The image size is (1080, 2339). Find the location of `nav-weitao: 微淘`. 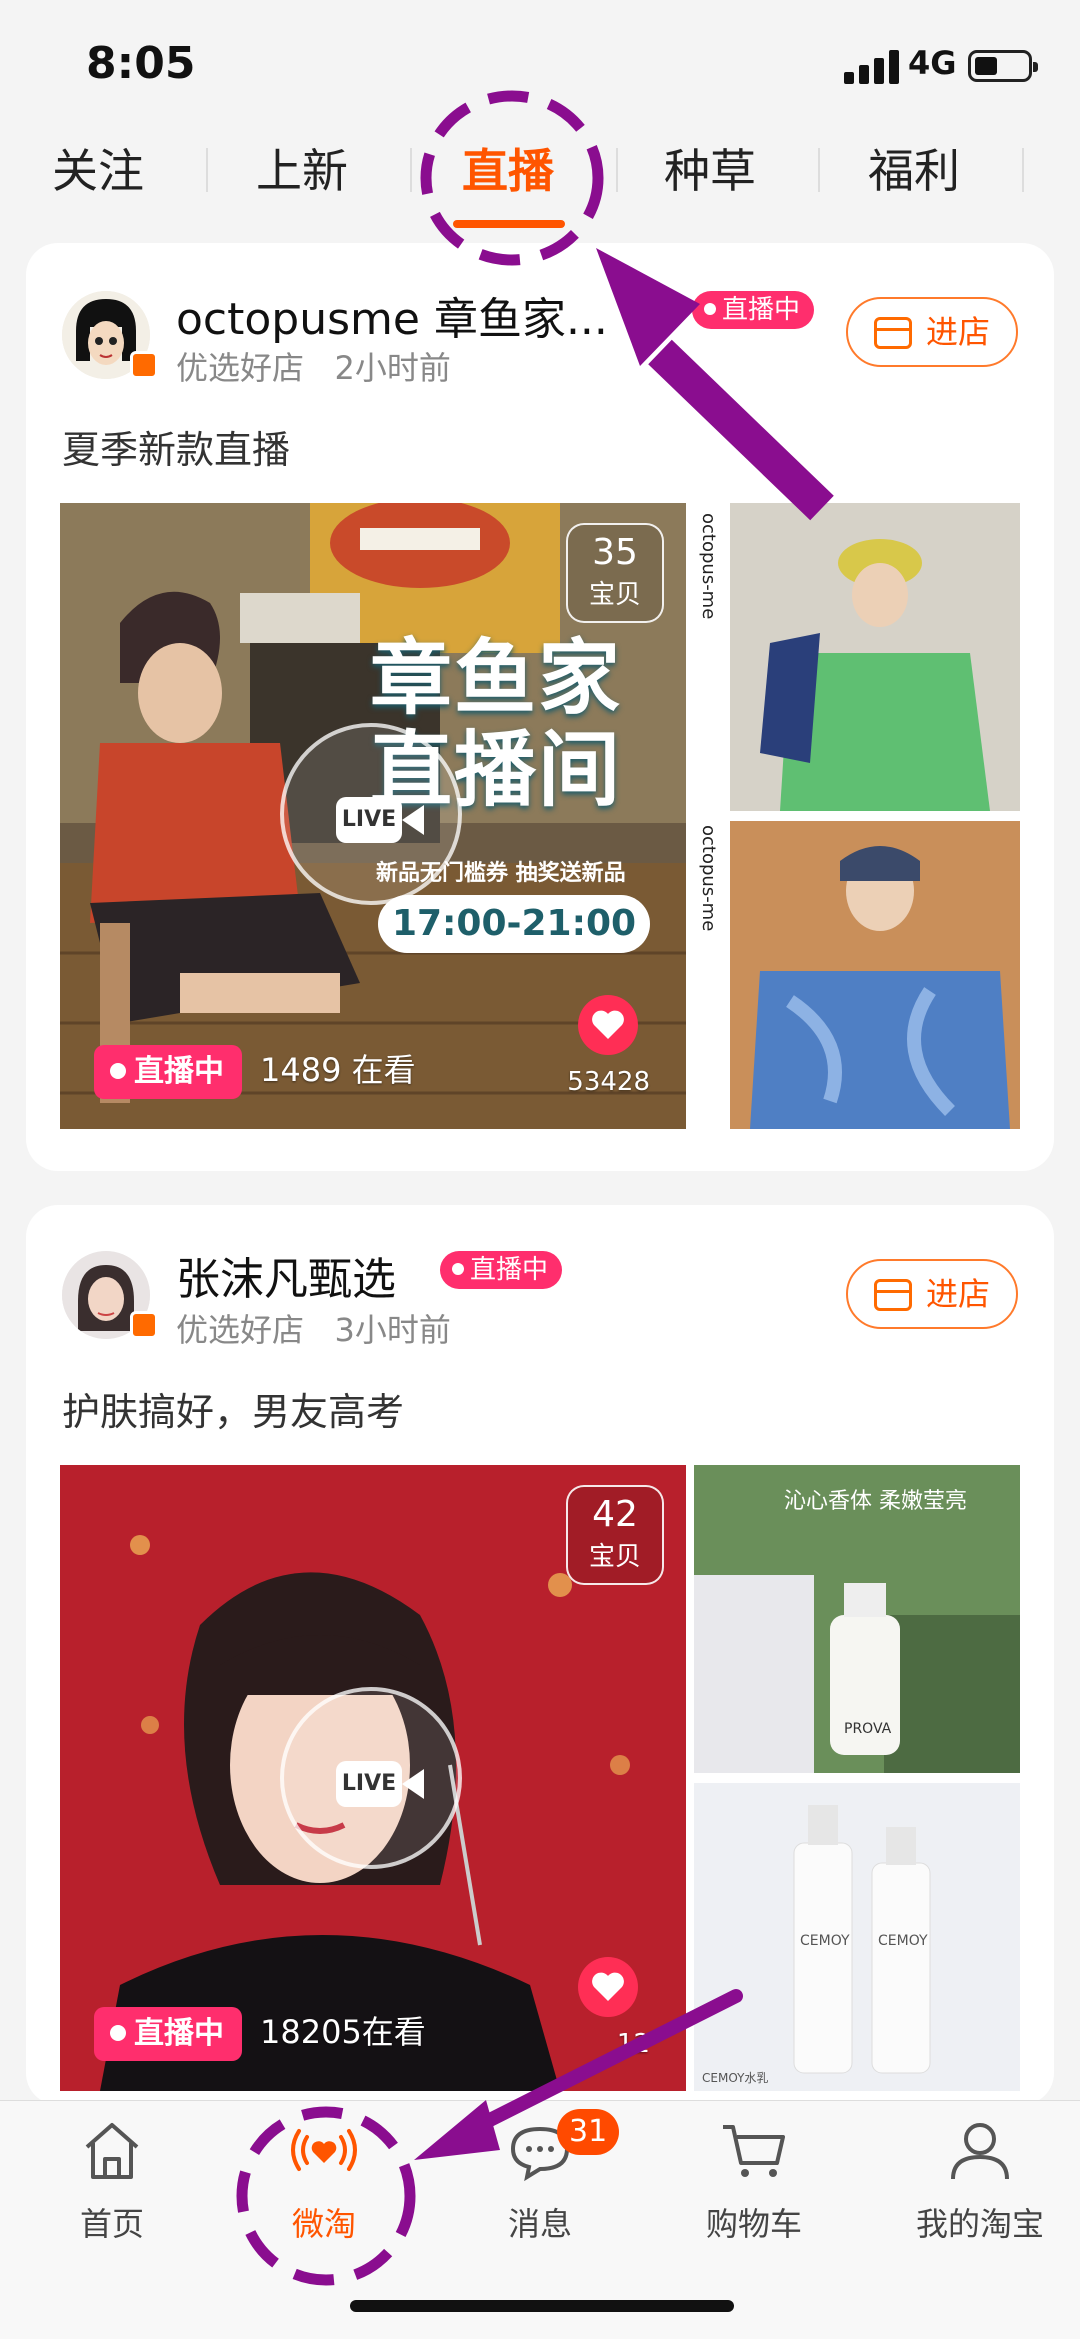

nav-weitao: 微淘 is located at coordinates (324, 2180).